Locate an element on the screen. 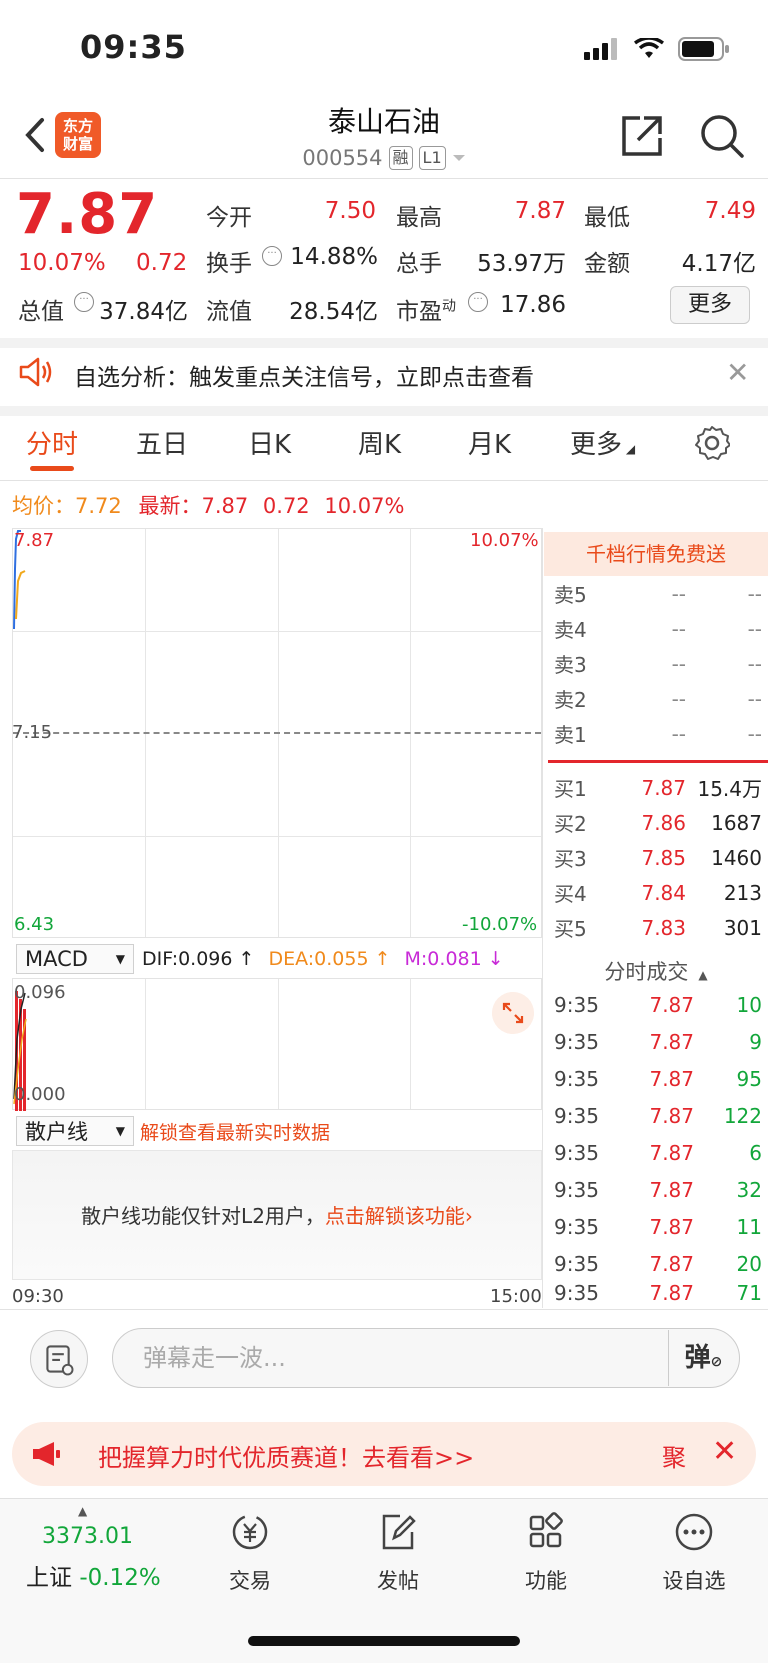 The height and width of the screenshot is (1663, 768). tab-daily-k: 日K is located at coordinates (269, 442).